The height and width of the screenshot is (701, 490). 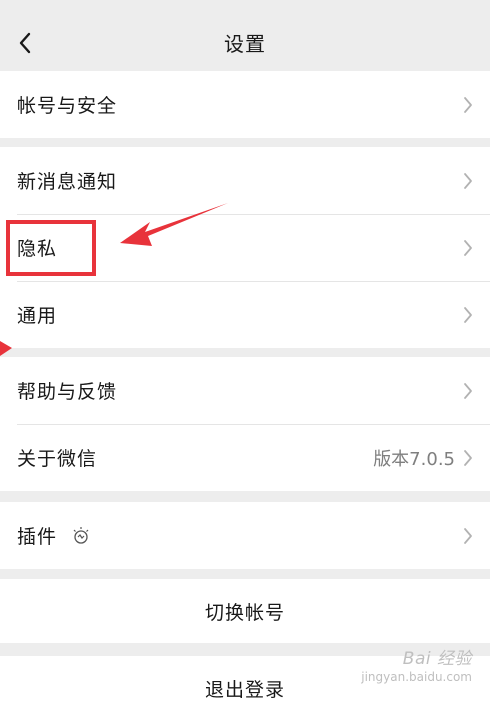 What do you see at coordinates (67, 392) in the screenshot?
I see `settings-item-label: 帮助与反馈` at bounding box center [67, 392].